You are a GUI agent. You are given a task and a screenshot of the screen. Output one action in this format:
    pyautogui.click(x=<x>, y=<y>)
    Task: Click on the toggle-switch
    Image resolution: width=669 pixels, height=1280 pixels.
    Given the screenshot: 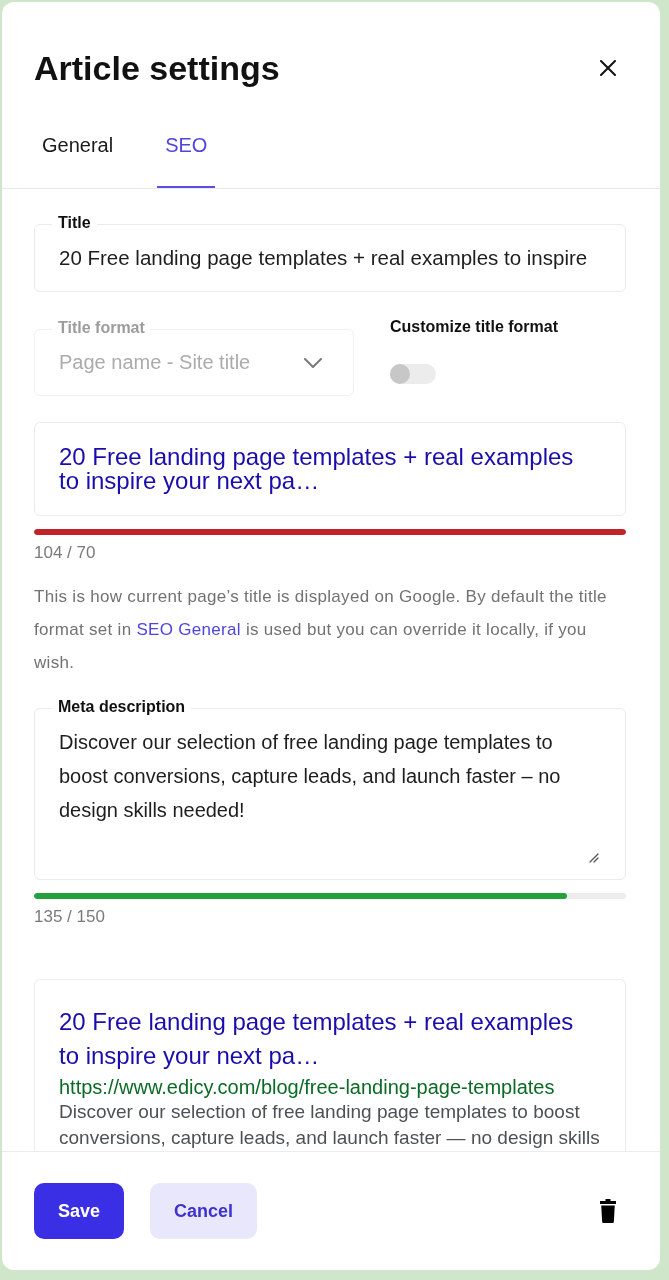 What is the action you would take?
    pyautogui.click(x=413, y=374)
    